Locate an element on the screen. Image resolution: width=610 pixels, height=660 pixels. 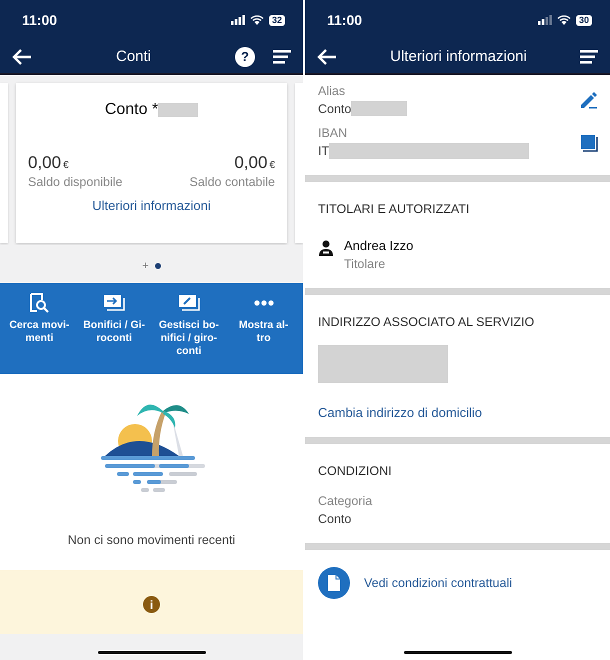
field-label: Categoria is located at coordinates (346, 501).